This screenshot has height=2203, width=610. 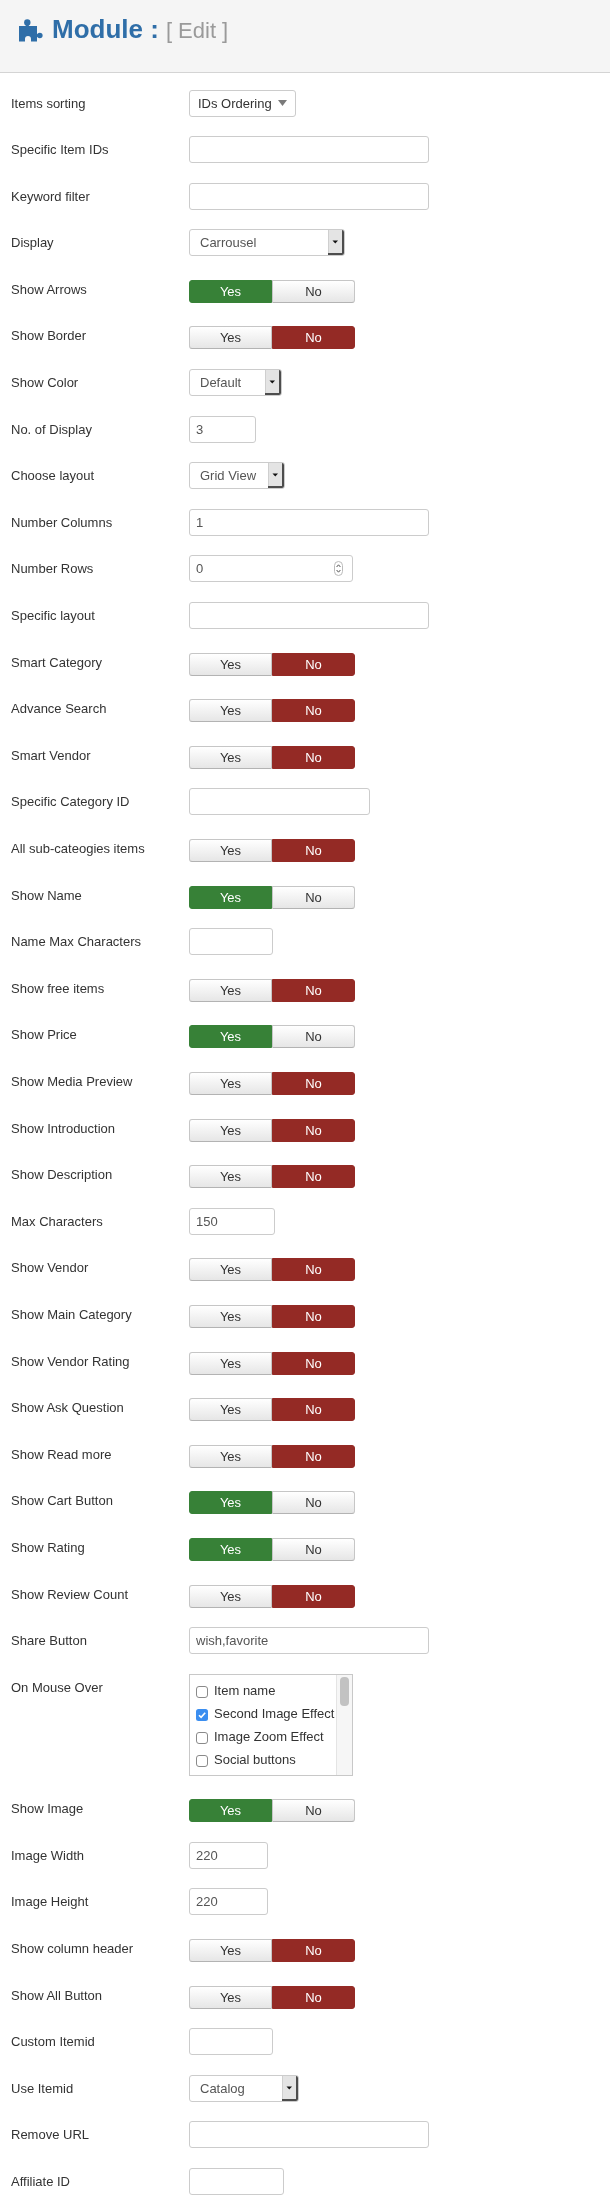 What do you see at coordinates (58, 988) in the screenshot?
I see `field-label: Show free items` at bounding box center [58, 988].